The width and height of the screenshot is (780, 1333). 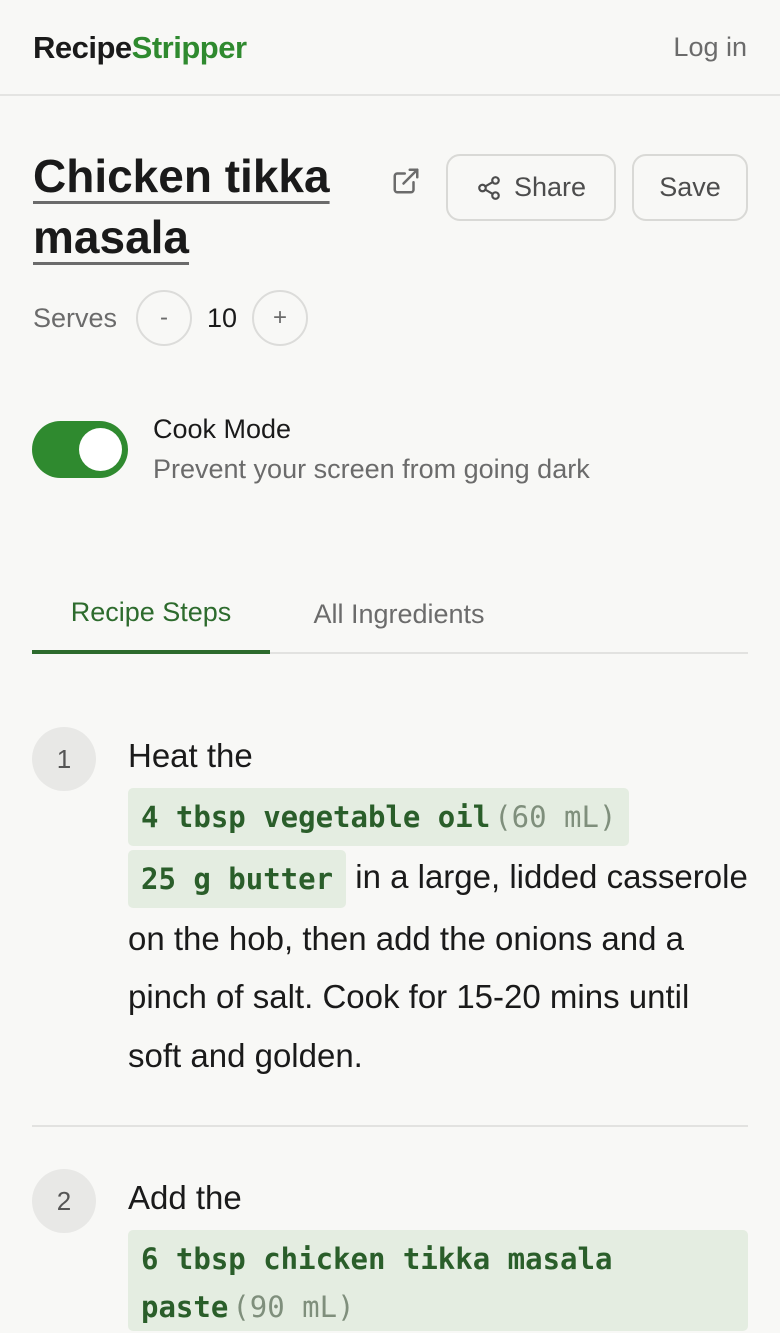 What do you see at coordinates (377, 1282) in the screenshot?
I see `ingredient-amount: 6 tbsp chicken tikka masala paste` at bounding box center [377, 1282].